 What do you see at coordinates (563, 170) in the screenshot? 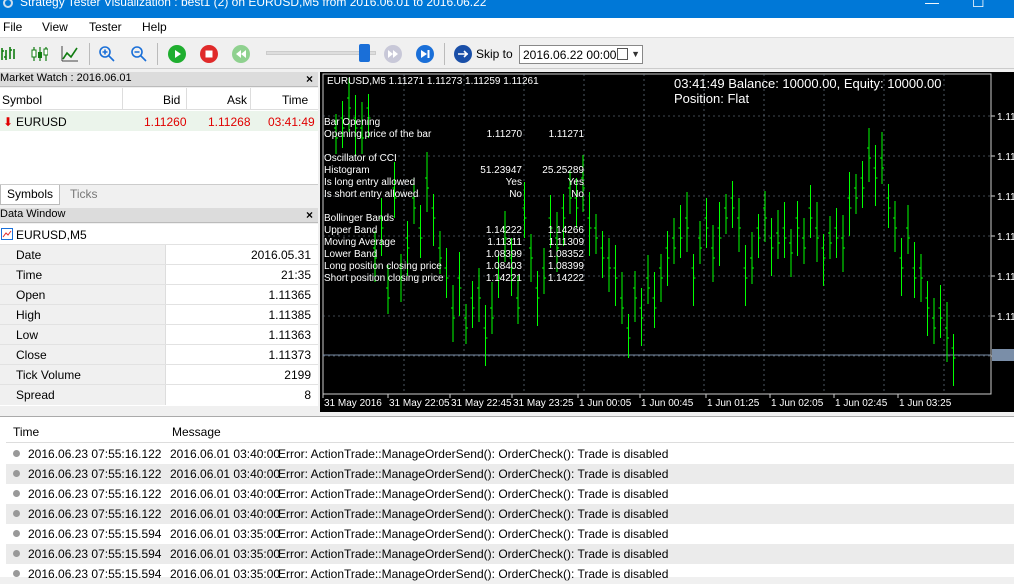
I see `info-value-2: 25.25289` at bounding box center [563, 170].